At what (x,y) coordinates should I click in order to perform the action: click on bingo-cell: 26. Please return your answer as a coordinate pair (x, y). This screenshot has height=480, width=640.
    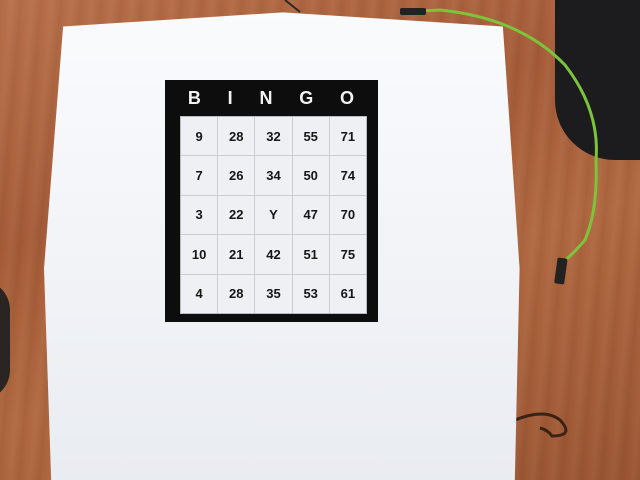
    Looking at the image, I should click on (236, 175).